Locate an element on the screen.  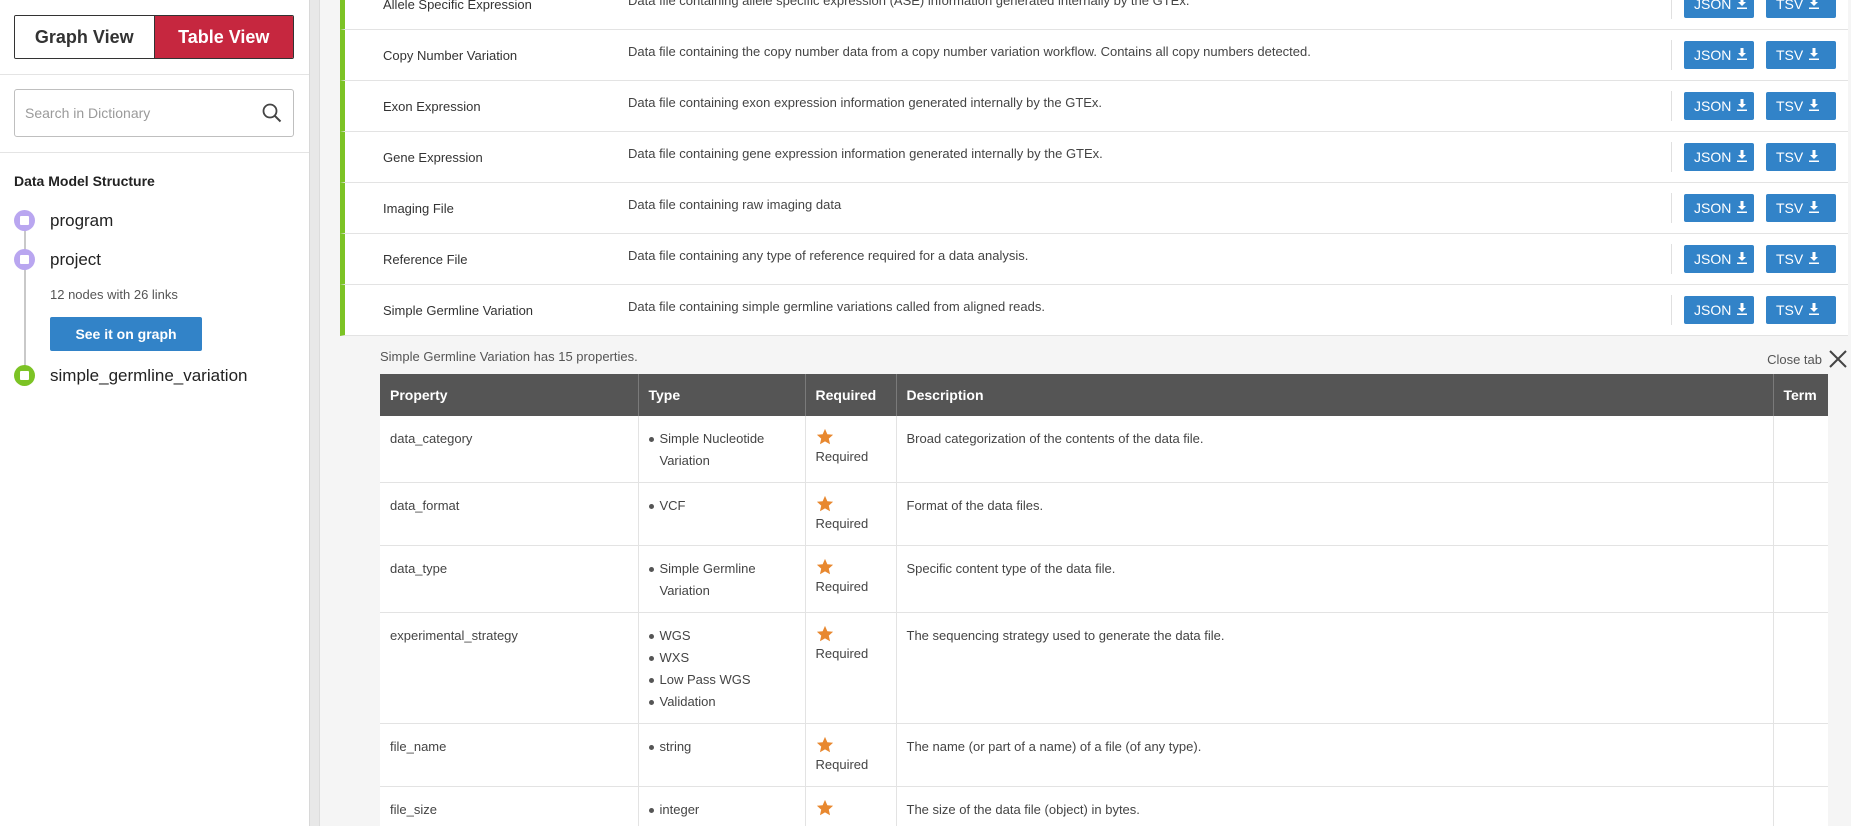
tree-node-program: program is located at coordinates (63, 220).